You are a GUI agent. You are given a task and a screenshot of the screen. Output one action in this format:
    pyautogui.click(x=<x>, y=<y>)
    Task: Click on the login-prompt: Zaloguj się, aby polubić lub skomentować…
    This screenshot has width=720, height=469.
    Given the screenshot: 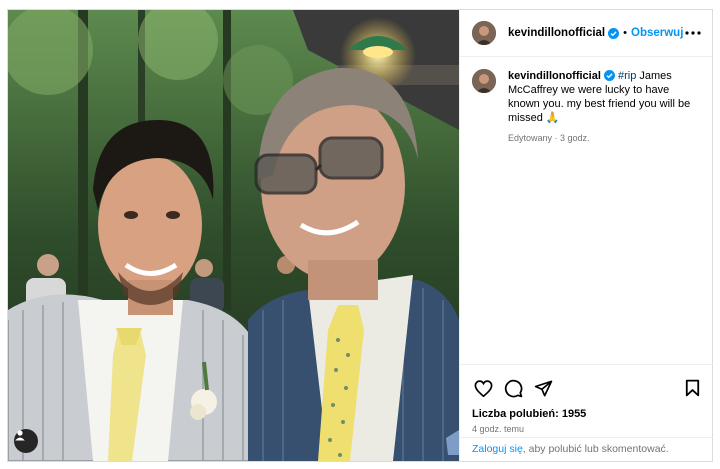 What is the action you would take?
    pyautogui.click(x=586, y=449)
    